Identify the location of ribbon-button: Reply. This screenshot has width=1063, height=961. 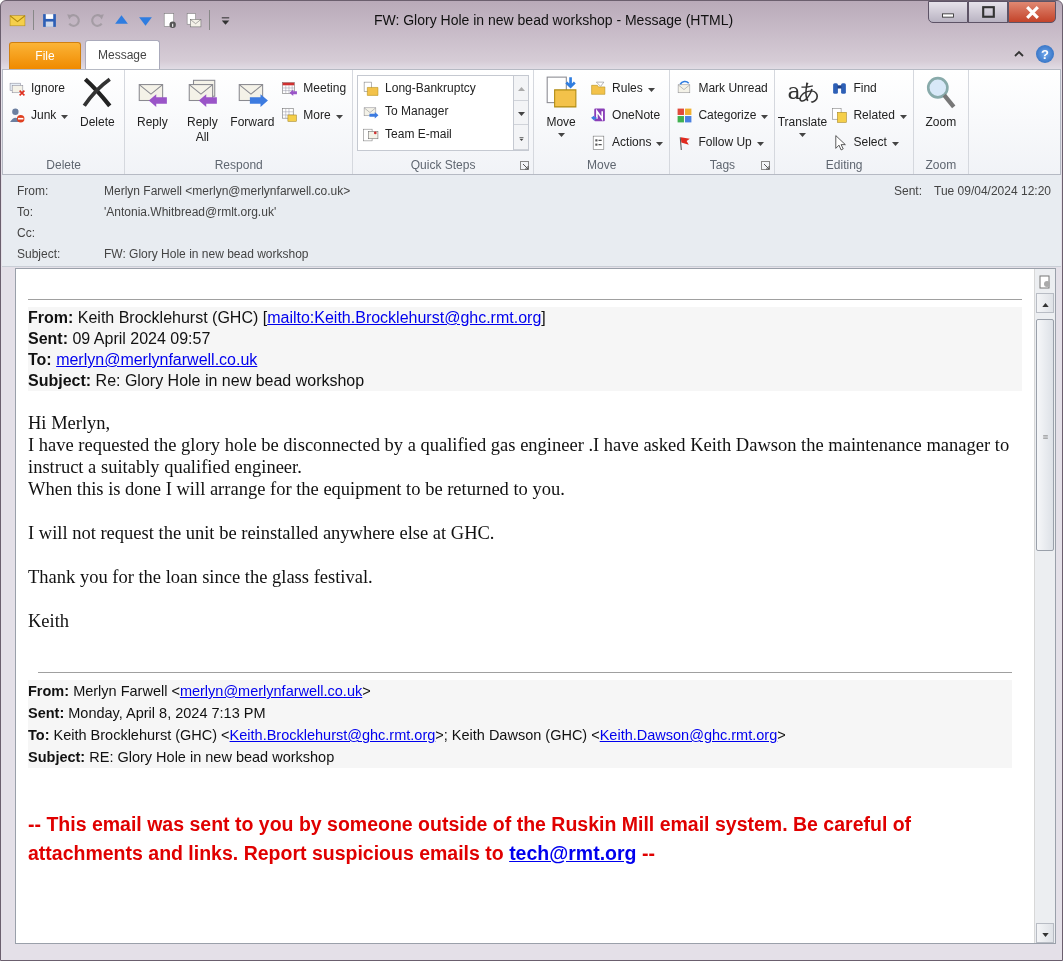
(152, 114).